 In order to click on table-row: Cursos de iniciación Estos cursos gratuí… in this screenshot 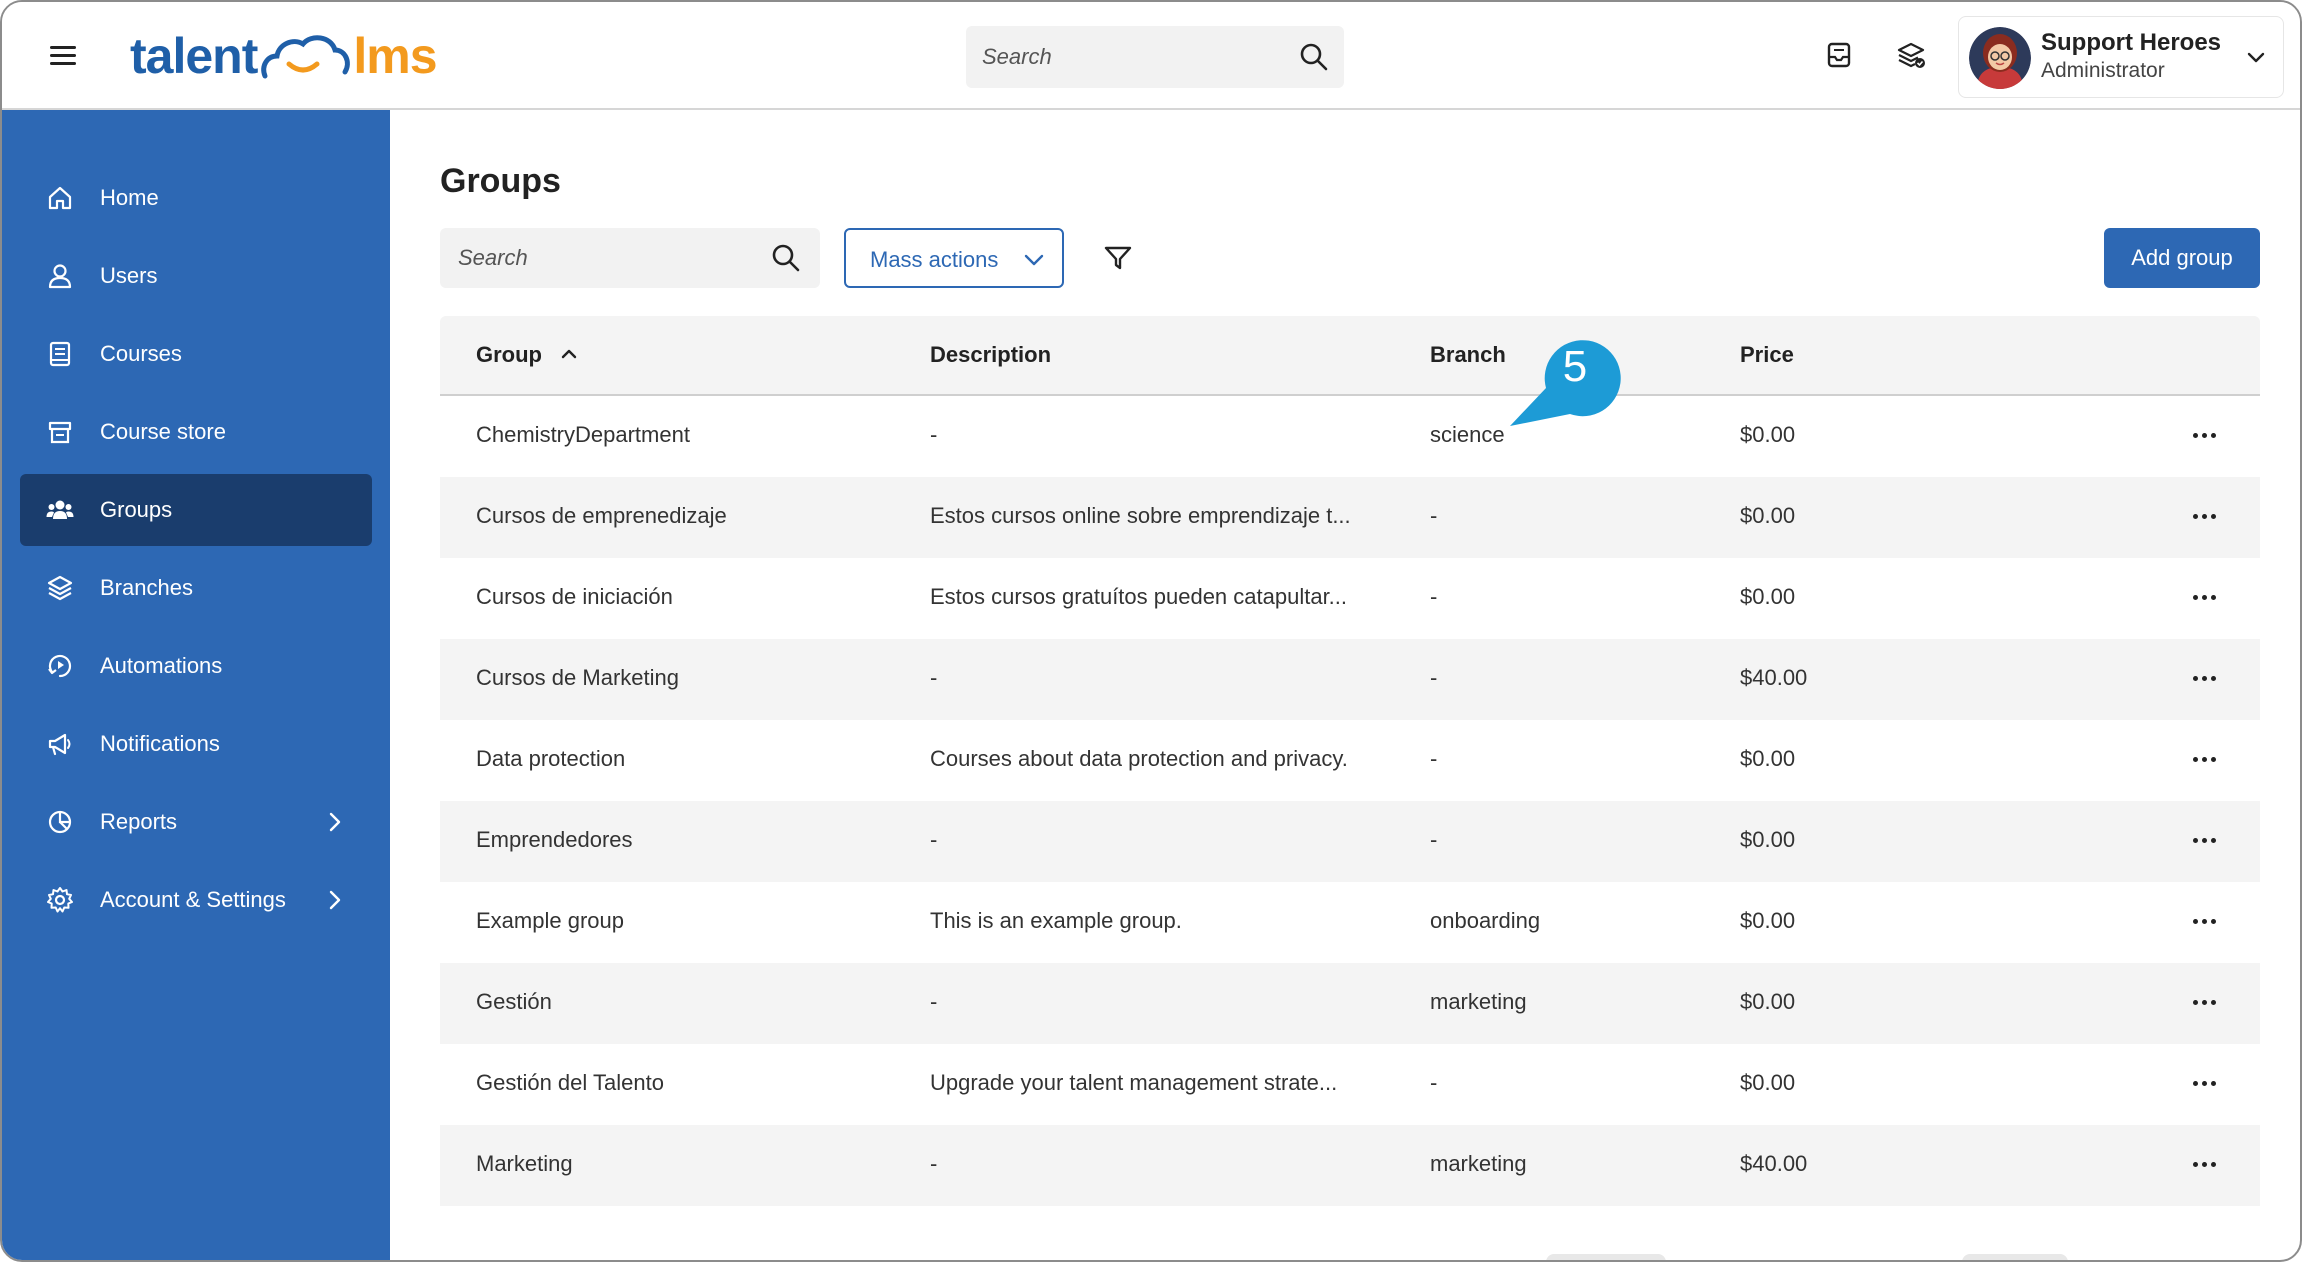, I will do `click(1350, 598)`.